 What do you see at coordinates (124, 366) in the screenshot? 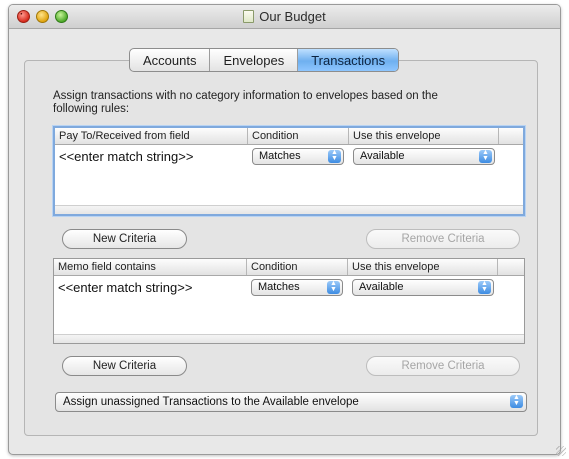
I see `new-criteria-button-memo: New Criteria` at bounding box center [124, 366].